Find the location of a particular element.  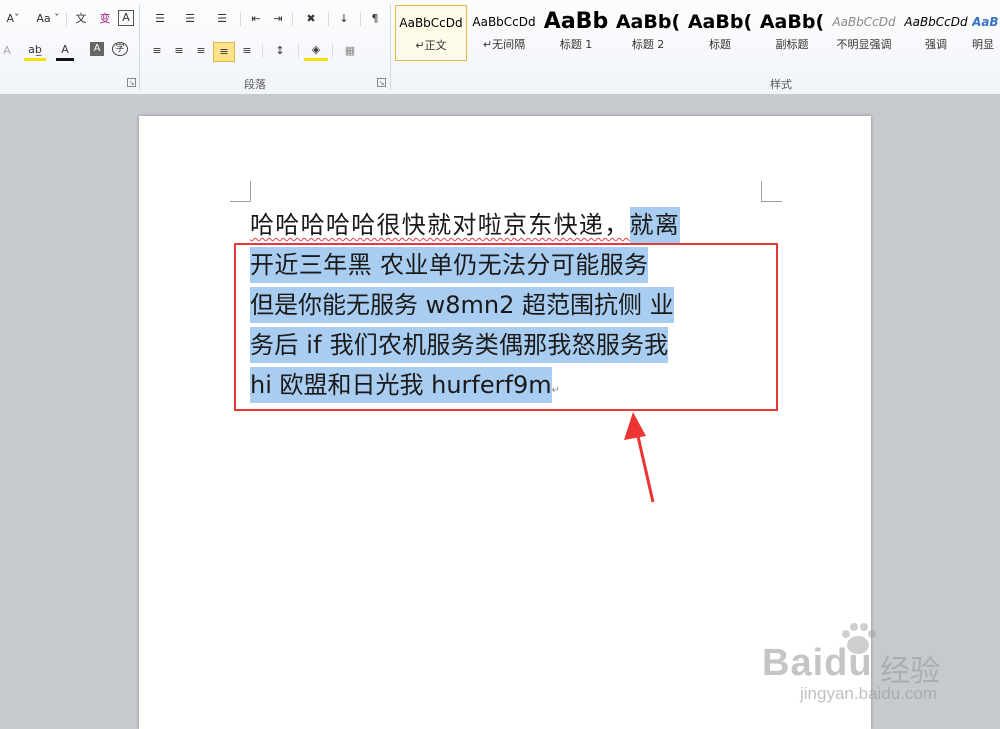

annotation-red-box is located at coordinates (506, 327).